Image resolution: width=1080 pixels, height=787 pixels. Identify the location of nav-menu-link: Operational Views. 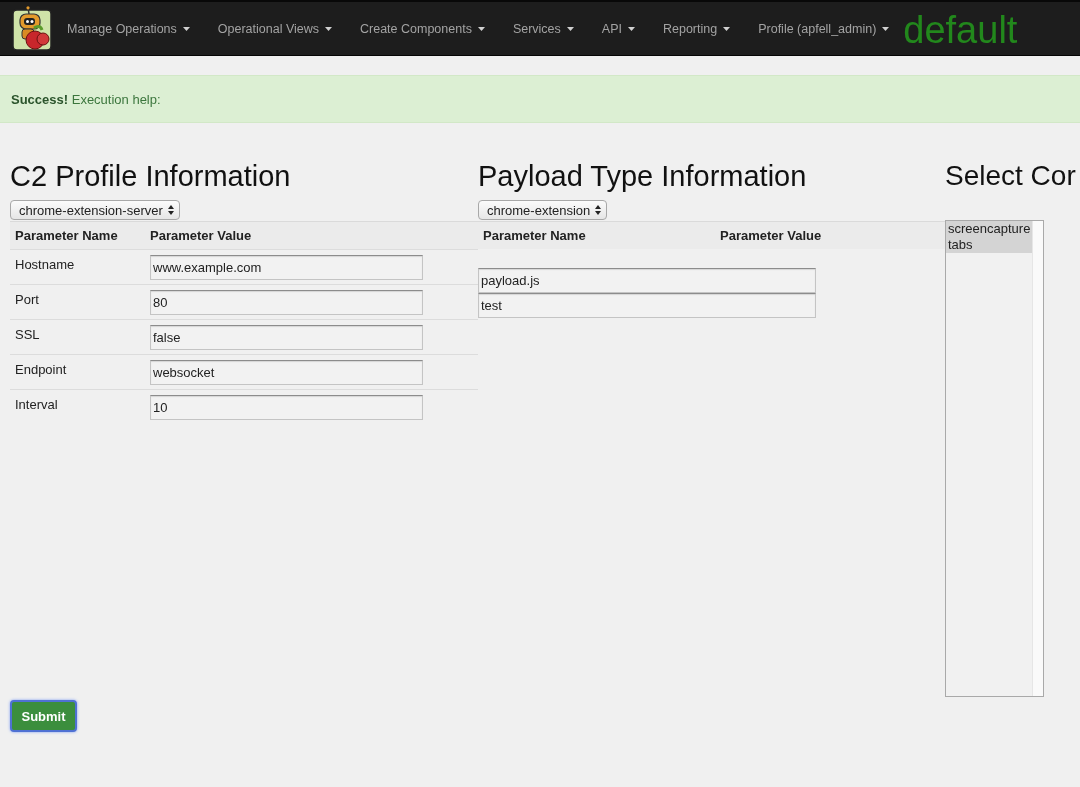
(274, 28).